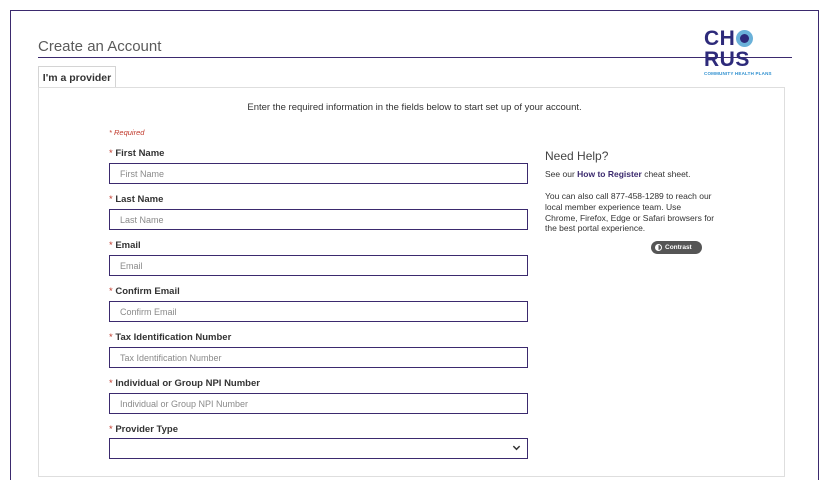 The image size is (829, 480). What do you see at coordinates (143, 429) in the screenshot?
I see `provider-type-label: * Provider Type` at bounding box center [143, 429].